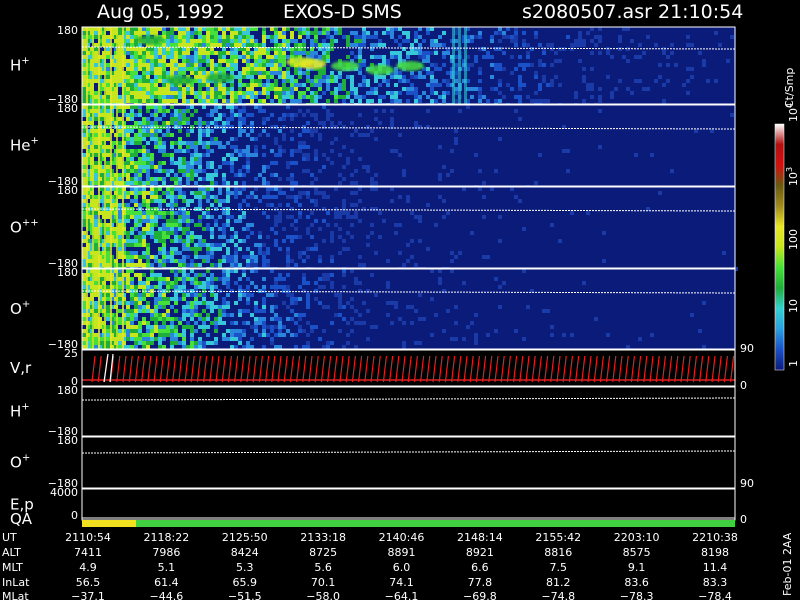 The height and width of the screenshot is (600, 800). I want to click on ephemeris-cell: 8575, so click(637, 552).